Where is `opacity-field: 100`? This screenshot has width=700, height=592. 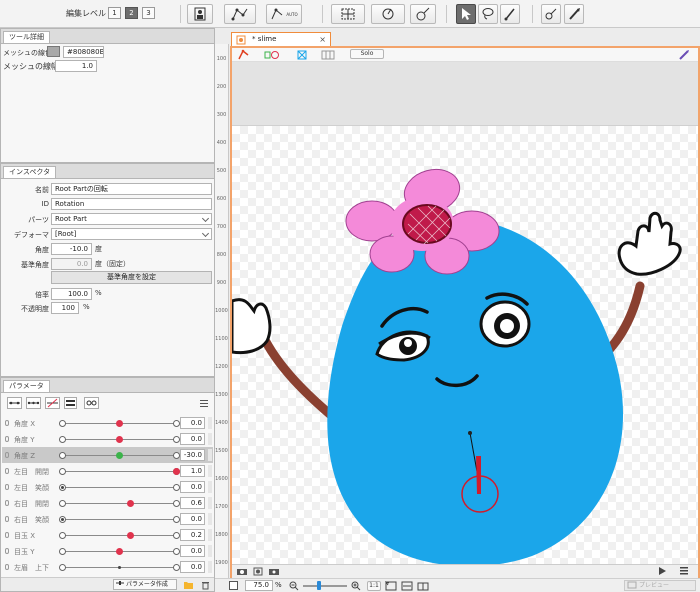 opacity-field: 100 is located at coordinates (65, 308).